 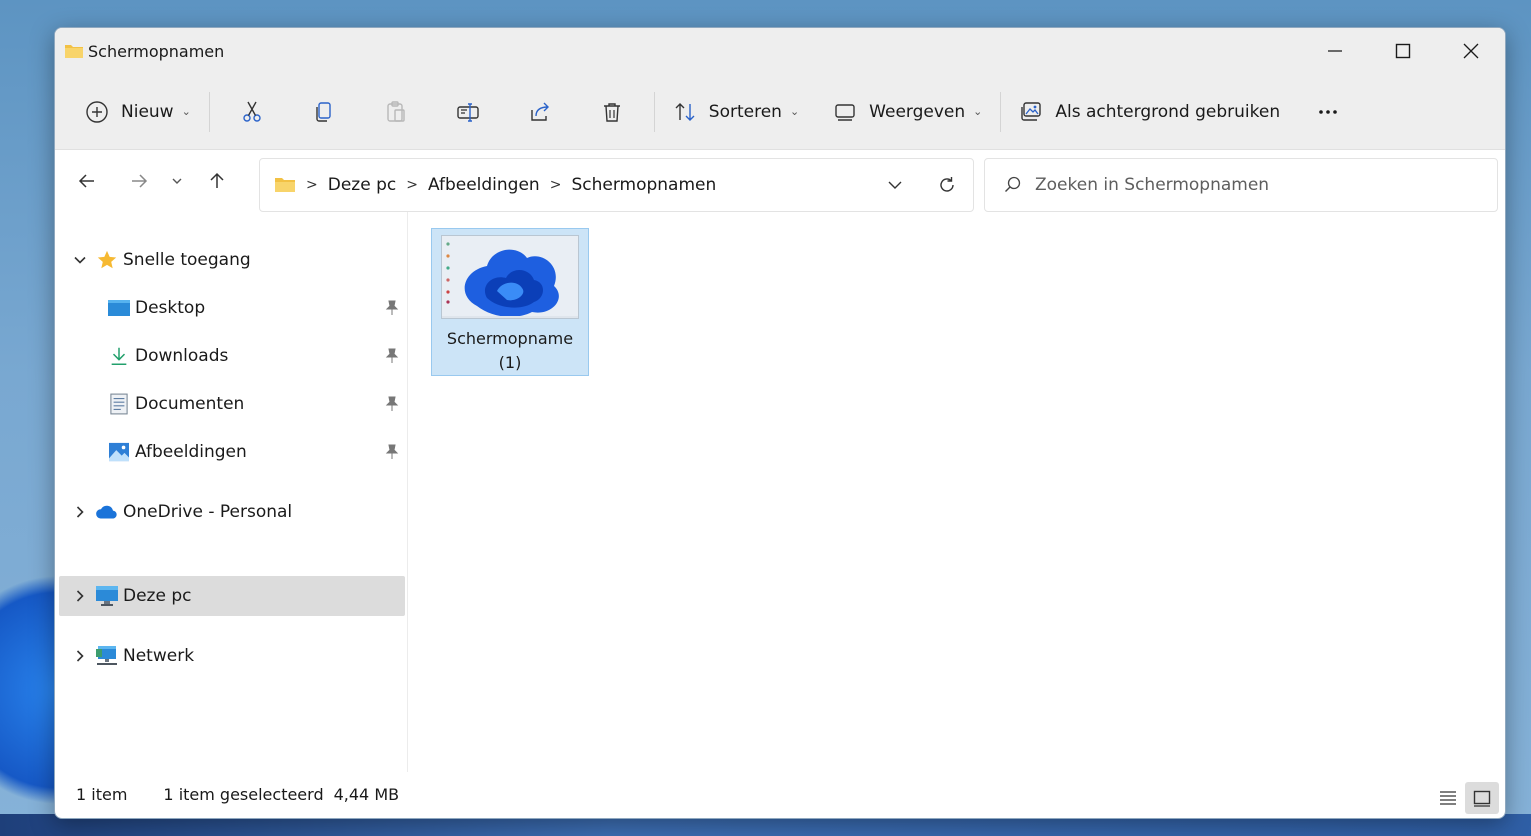 I want to click on maximize-button, so click(x=1403, y=51).